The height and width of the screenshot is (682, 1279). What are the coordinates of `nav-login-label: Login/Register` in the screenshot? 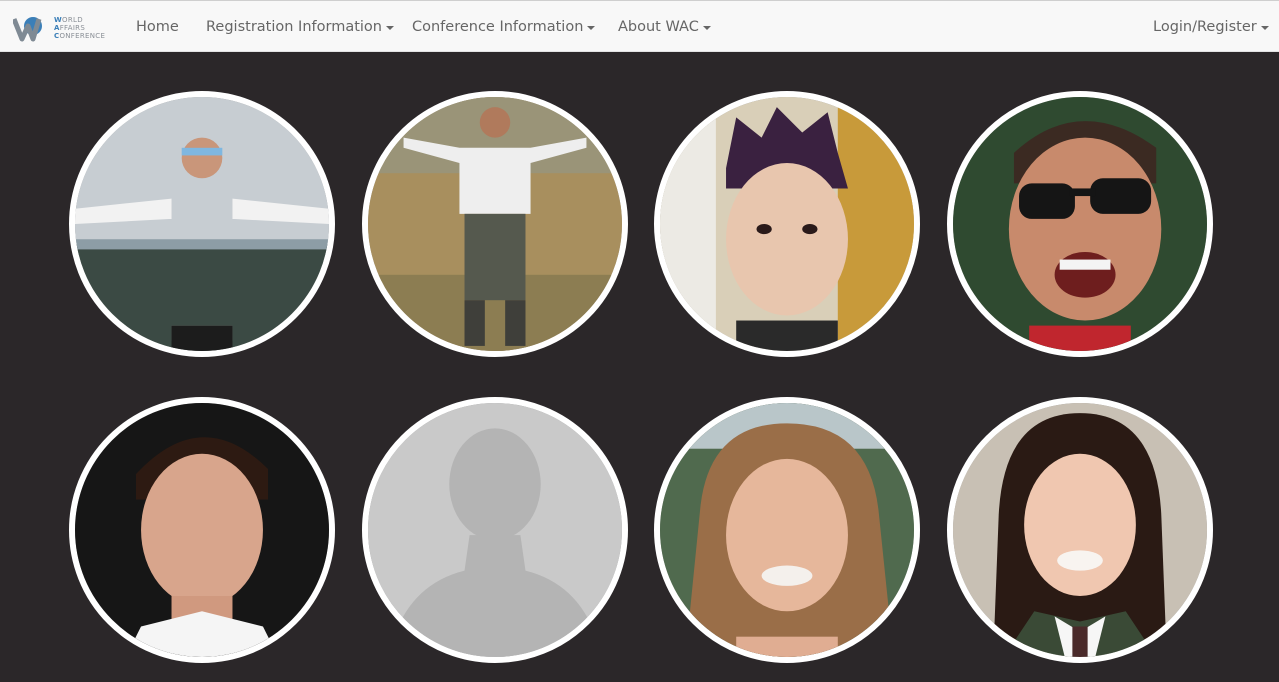 It's located at (1205, 27).